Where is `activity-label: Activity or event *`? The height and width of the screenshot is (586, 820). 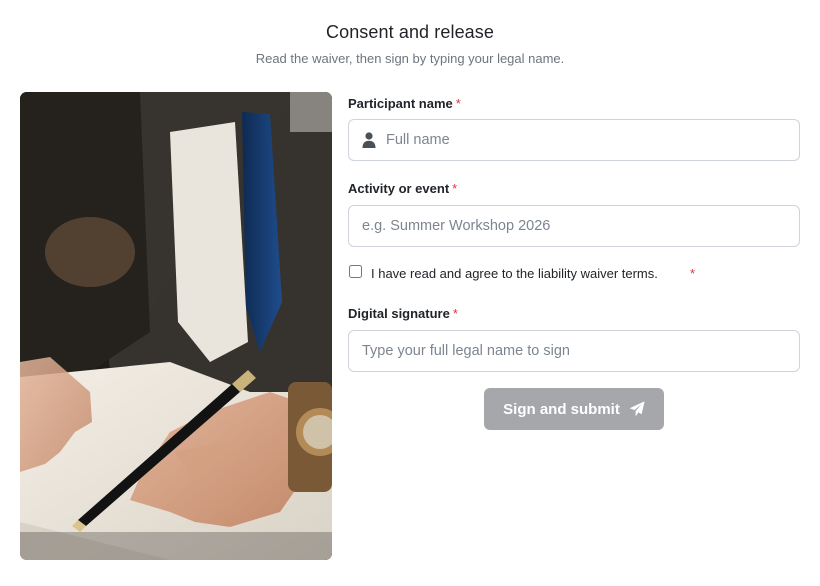 activity-label: Activity or event * is located at coordinates (402, 188).